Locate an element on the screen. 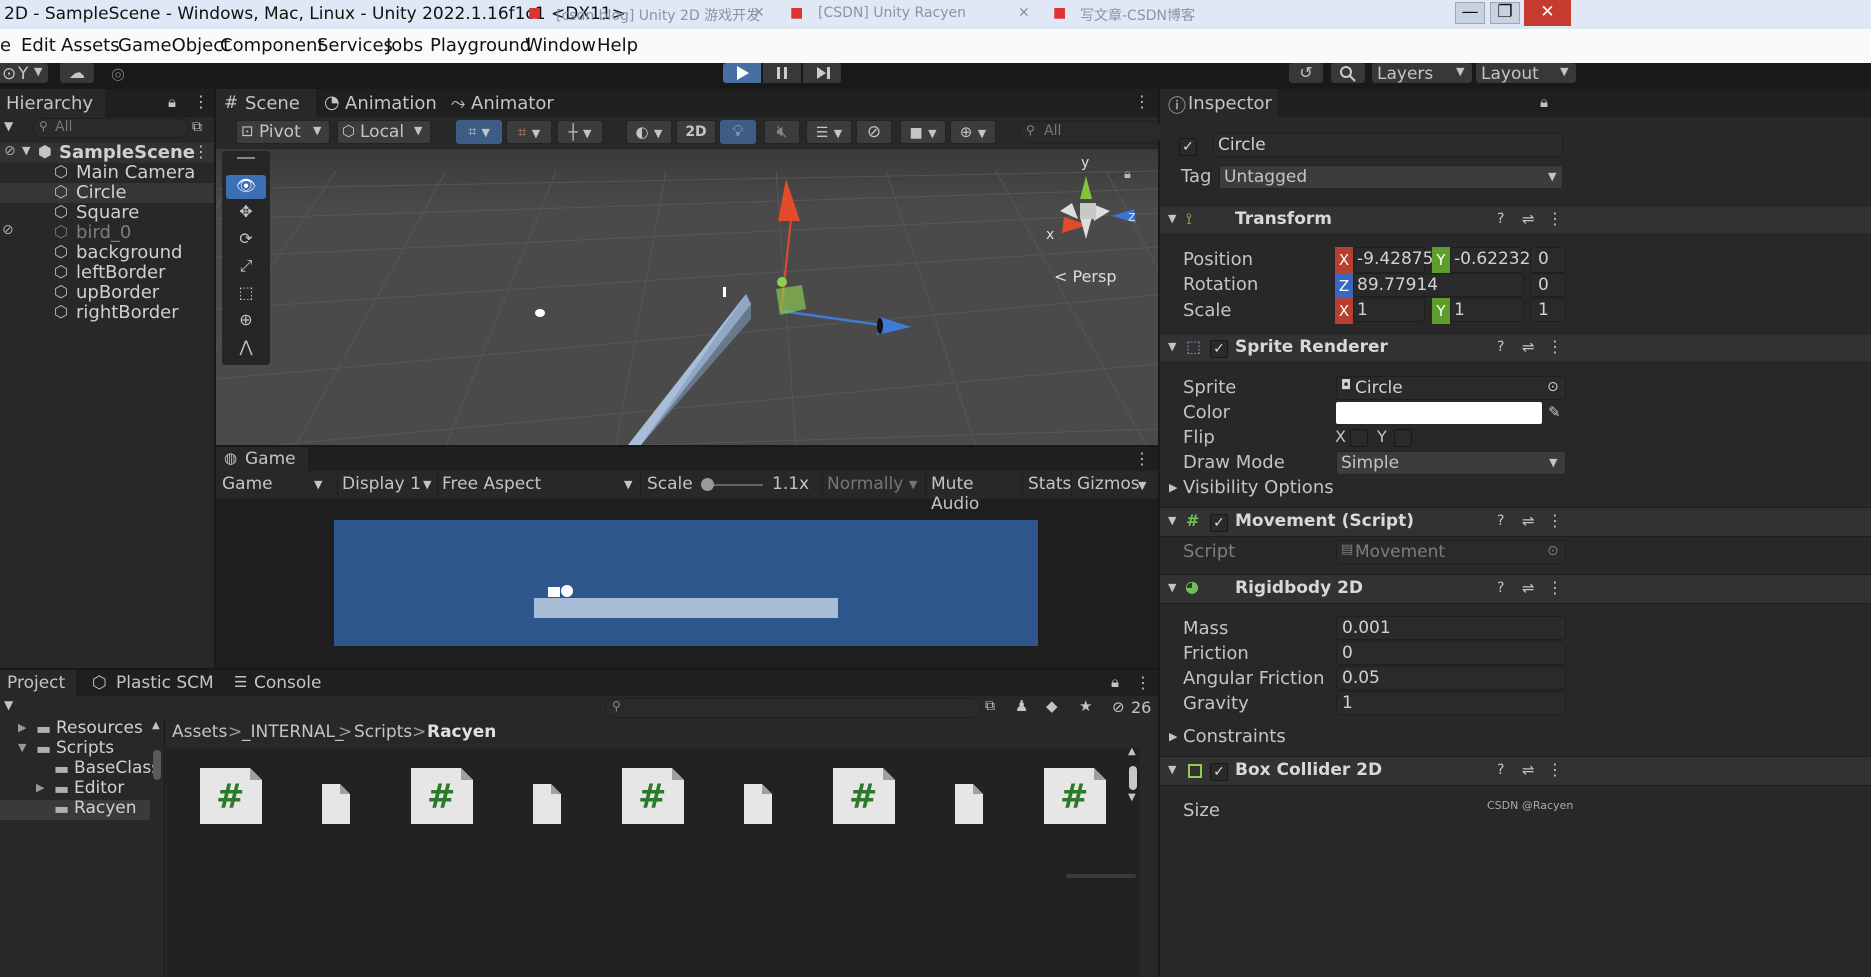  restore-button: ❐ is located at coordinates (1505, 13).